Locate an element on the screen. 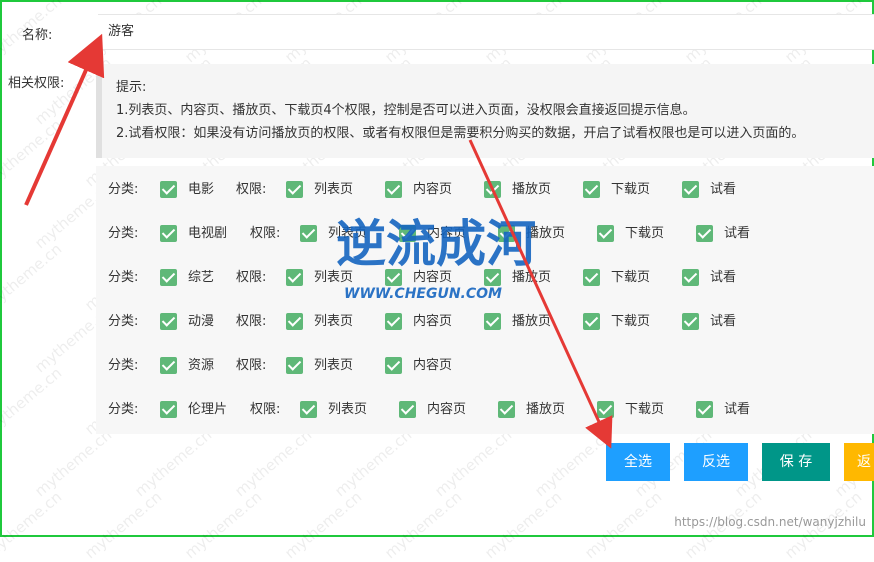 The width and height of the screenshot is (874, 562). arrow-to-select-all is located at coordinates (540, 294).